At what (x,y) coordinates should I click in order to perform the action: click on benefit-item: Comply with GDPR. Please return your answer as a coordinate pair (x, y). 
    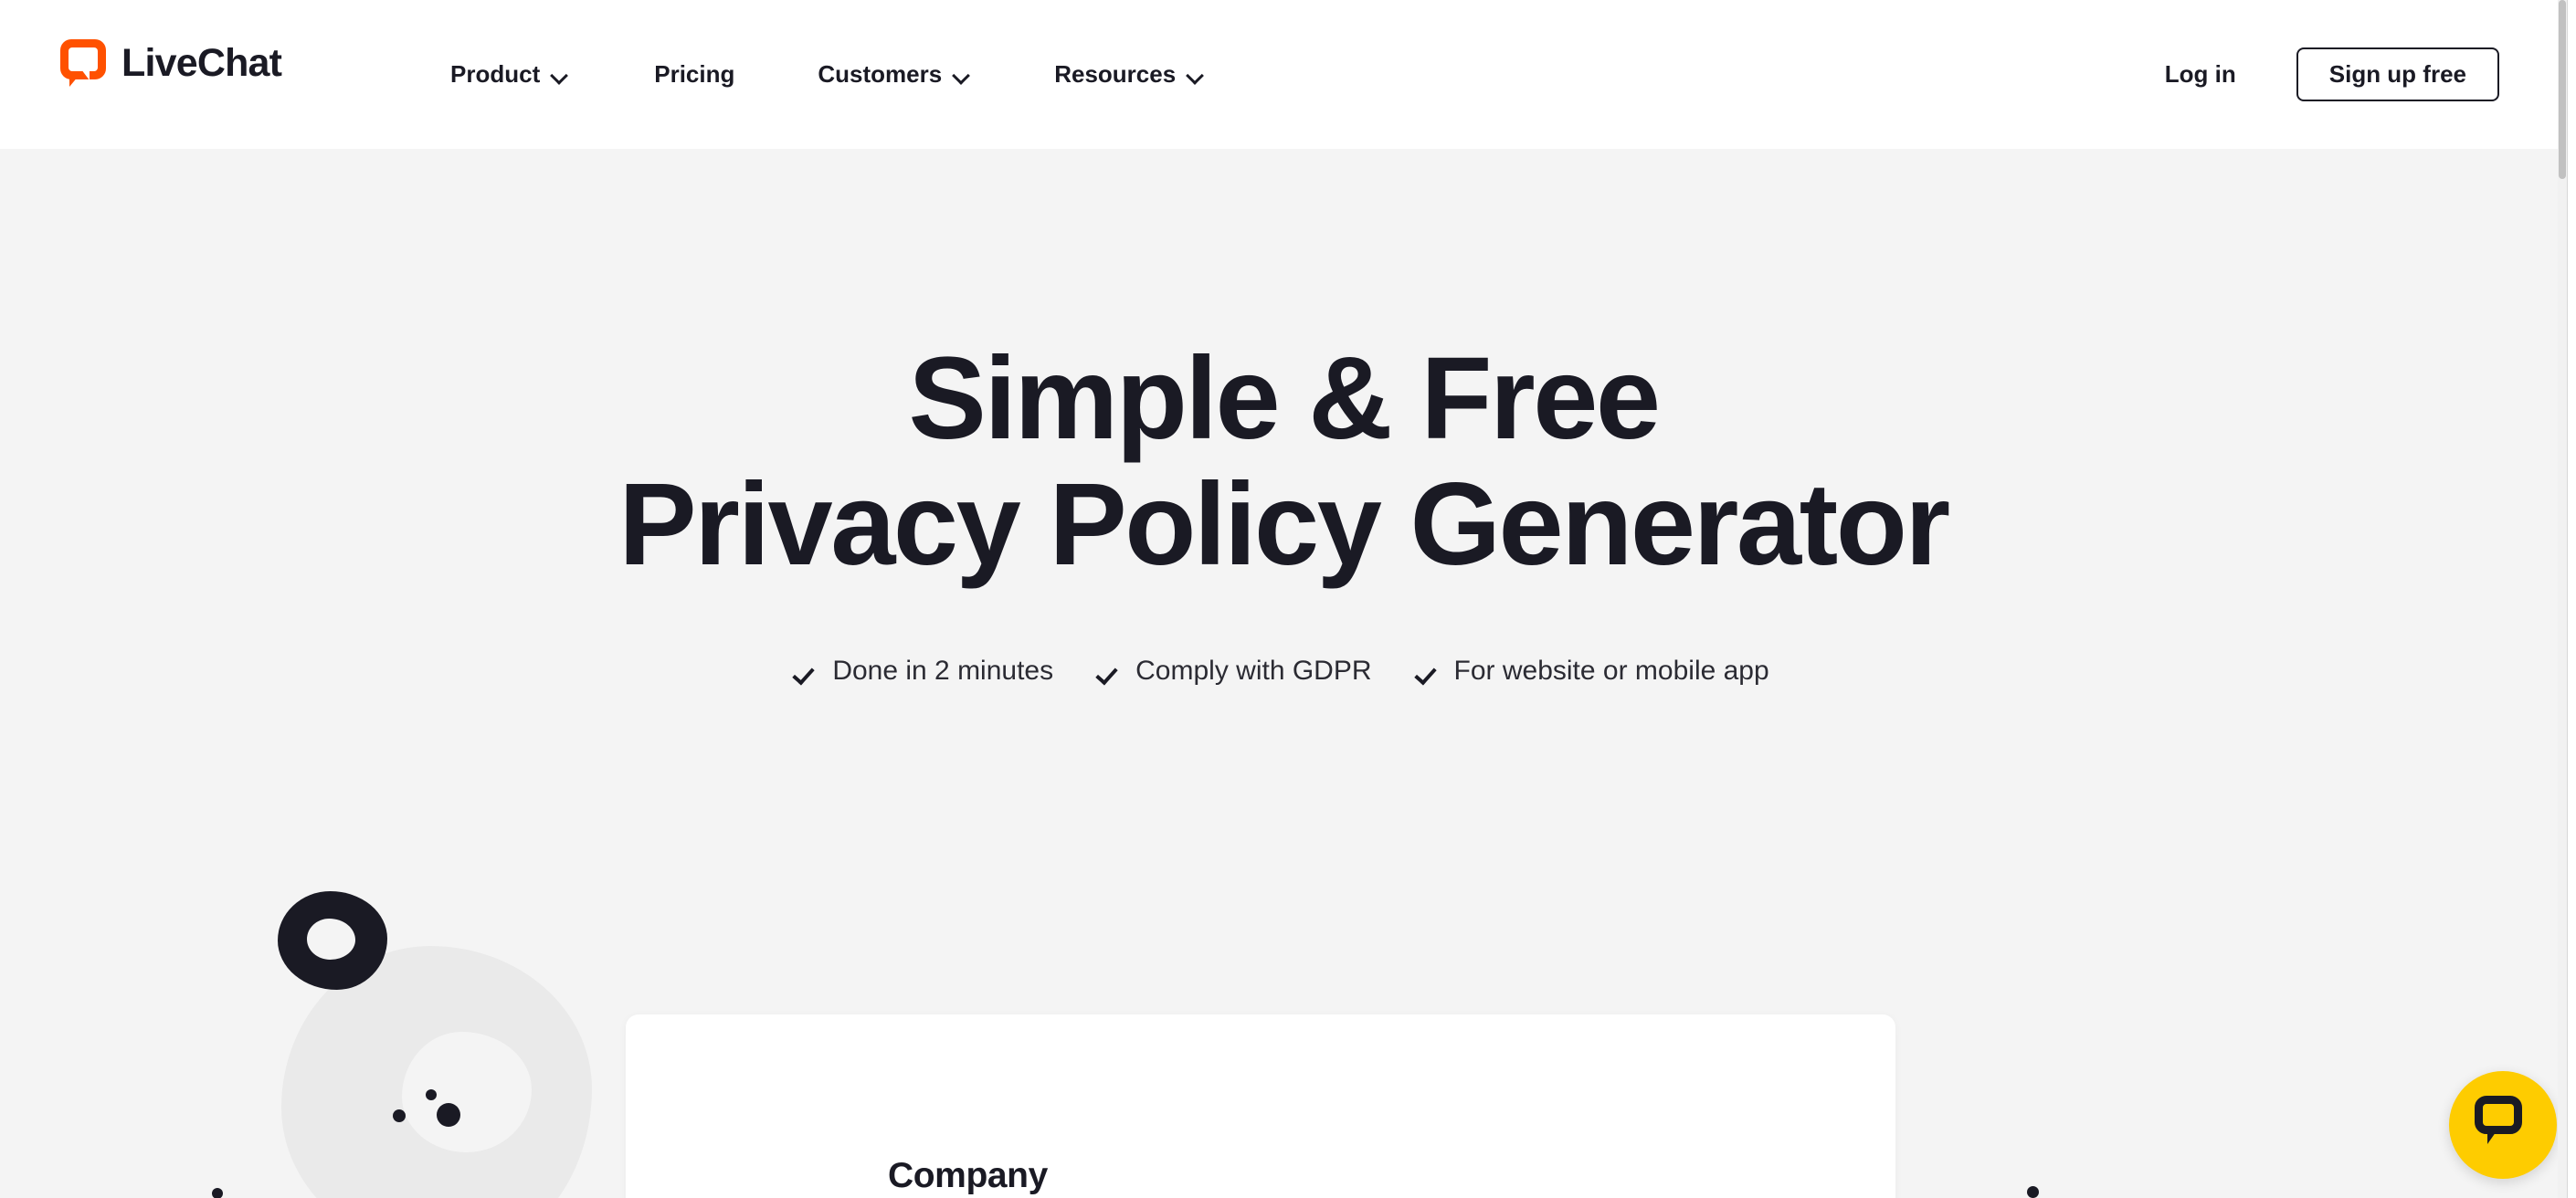
    Looking at the image, I should click on (1236, 671).